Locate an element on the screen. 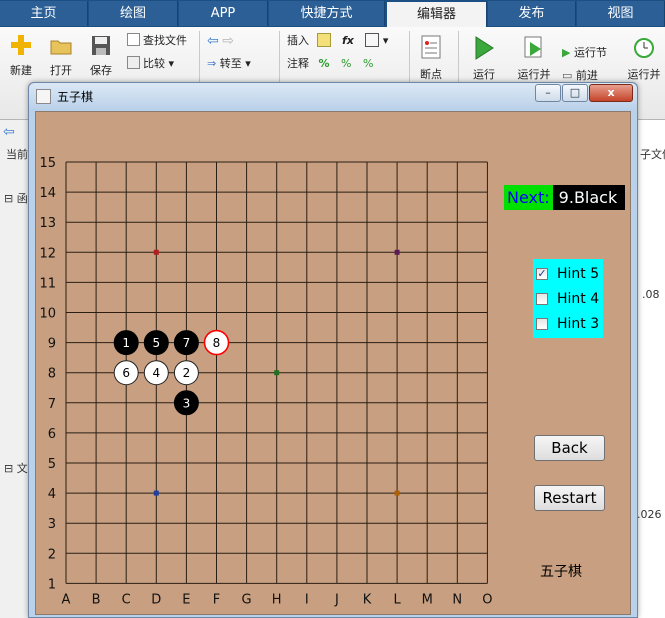  hint-label: Hint 3 is located at coordinates (578, 324).